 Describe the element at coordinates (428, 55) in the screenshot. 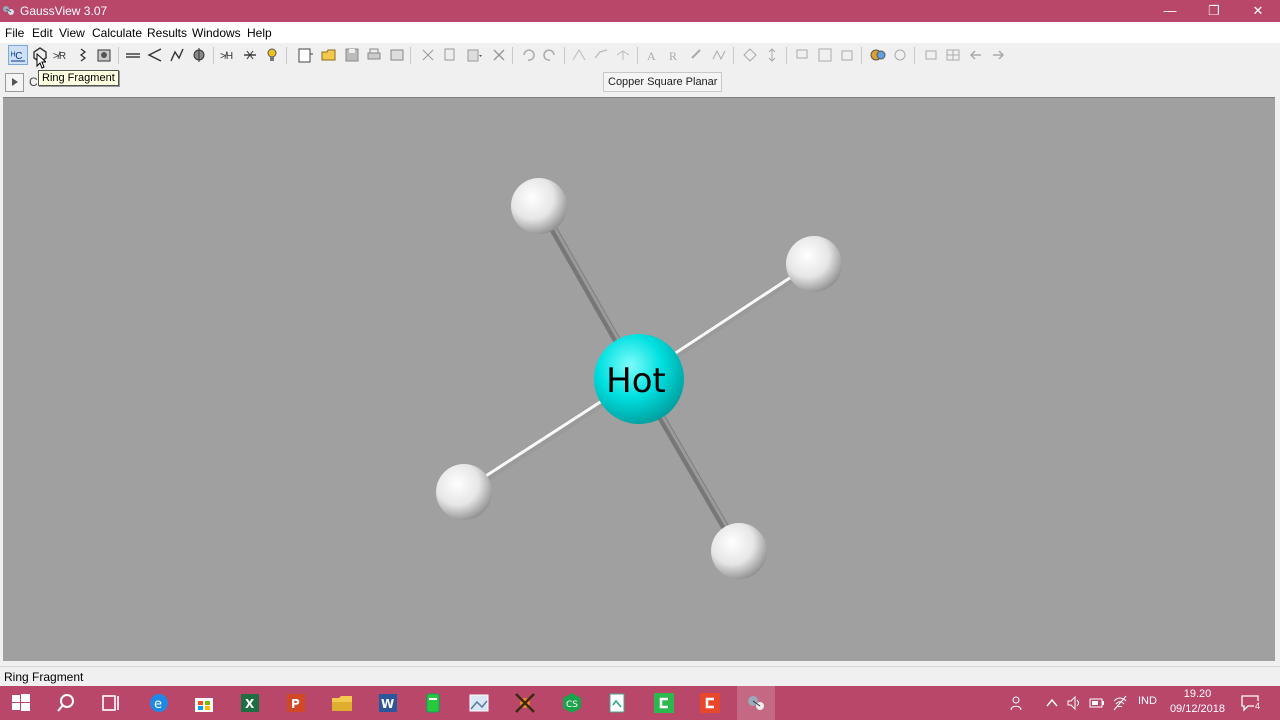

I see `cut-icon` at that location.